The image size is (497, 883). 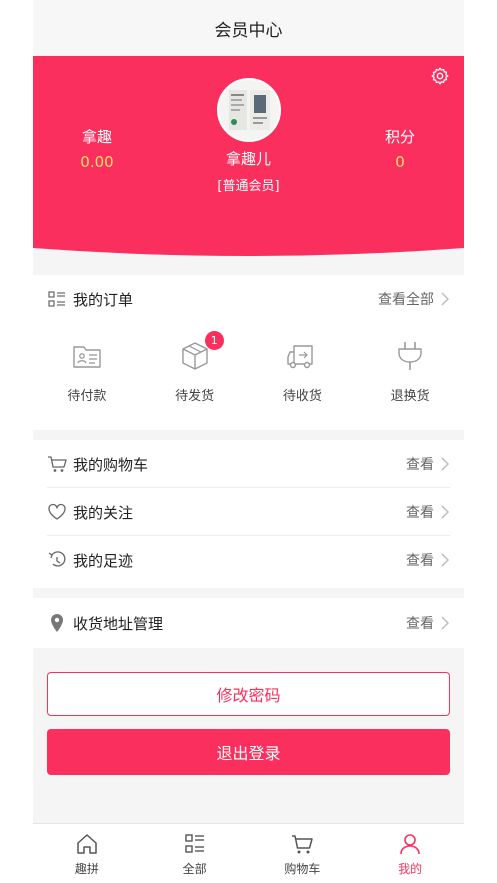 I want to click on order-returns-label: 退换货, so click(x=410, y=396).